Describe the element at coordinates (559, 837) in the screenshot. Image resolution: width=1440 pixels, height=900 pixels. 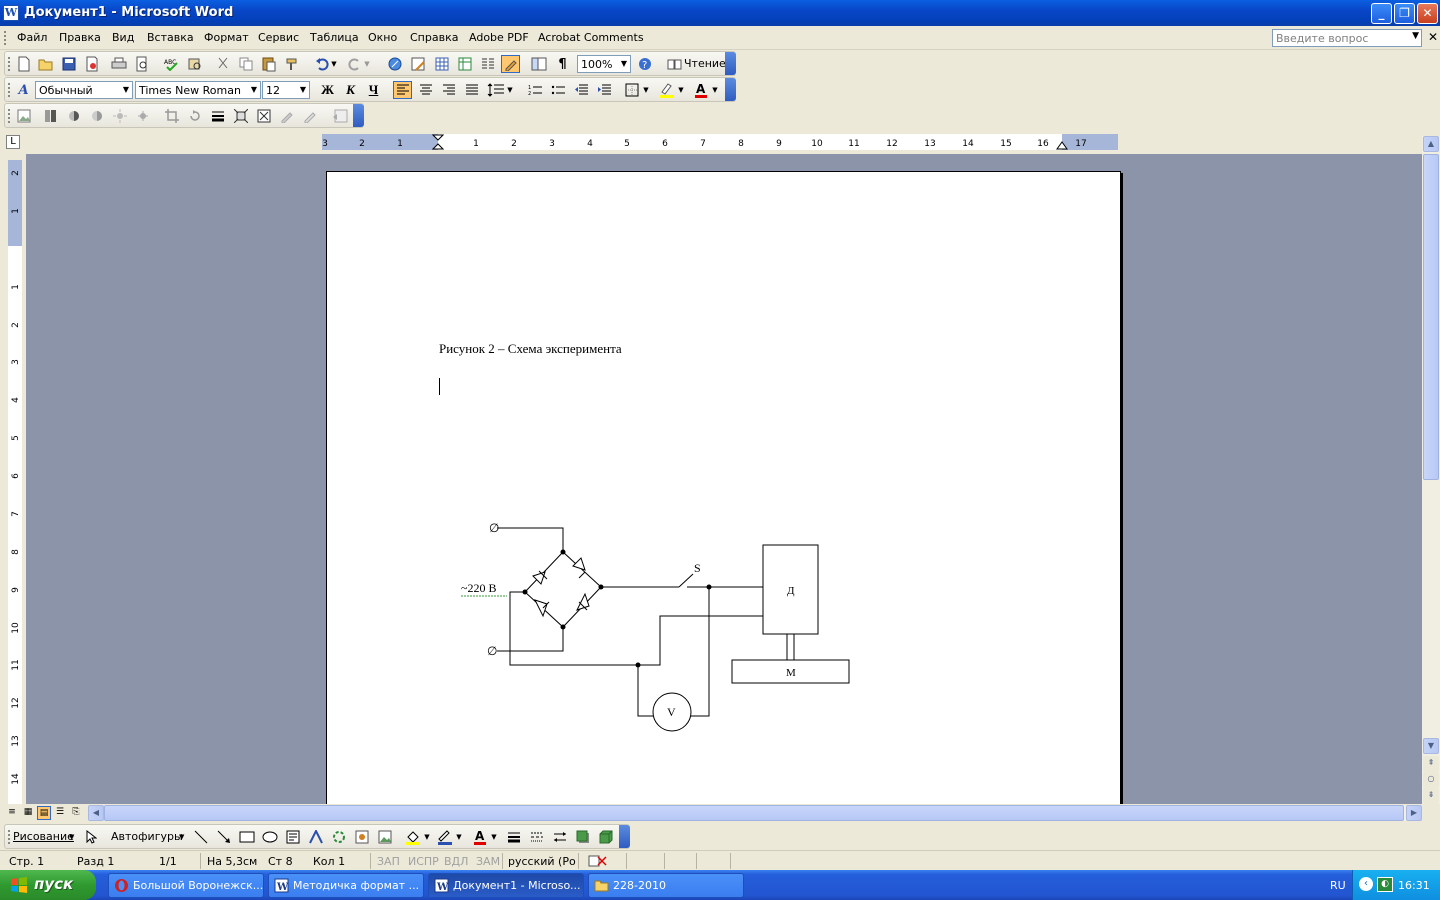
I see `arrow-style-icon` at that location.